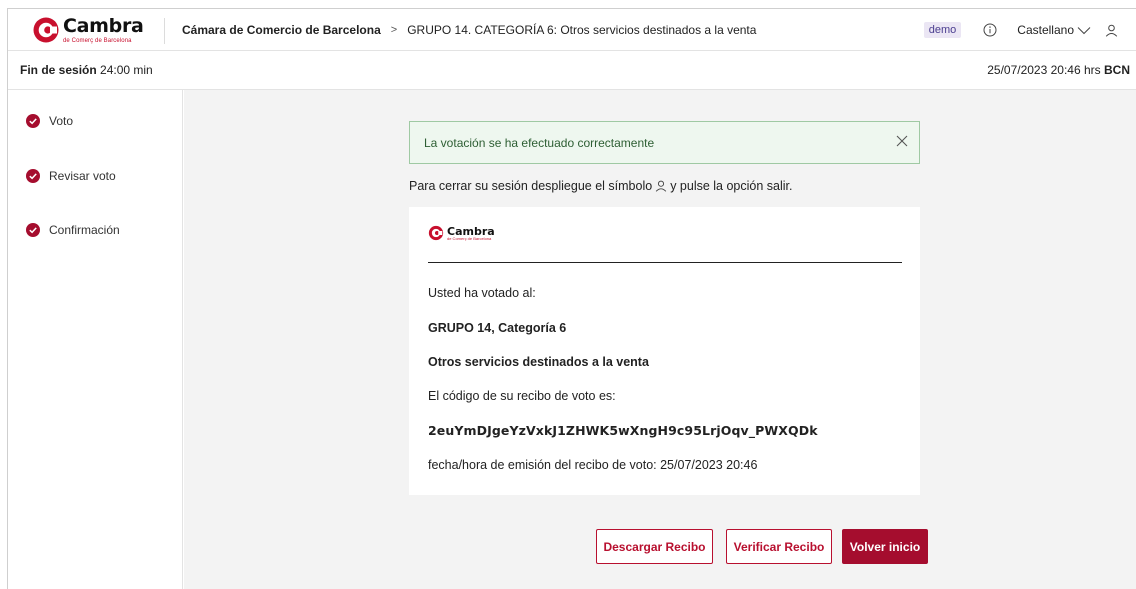  I want to click on receipt-logo: Cambra de Comerç de Barcelona, so click(461, 233).